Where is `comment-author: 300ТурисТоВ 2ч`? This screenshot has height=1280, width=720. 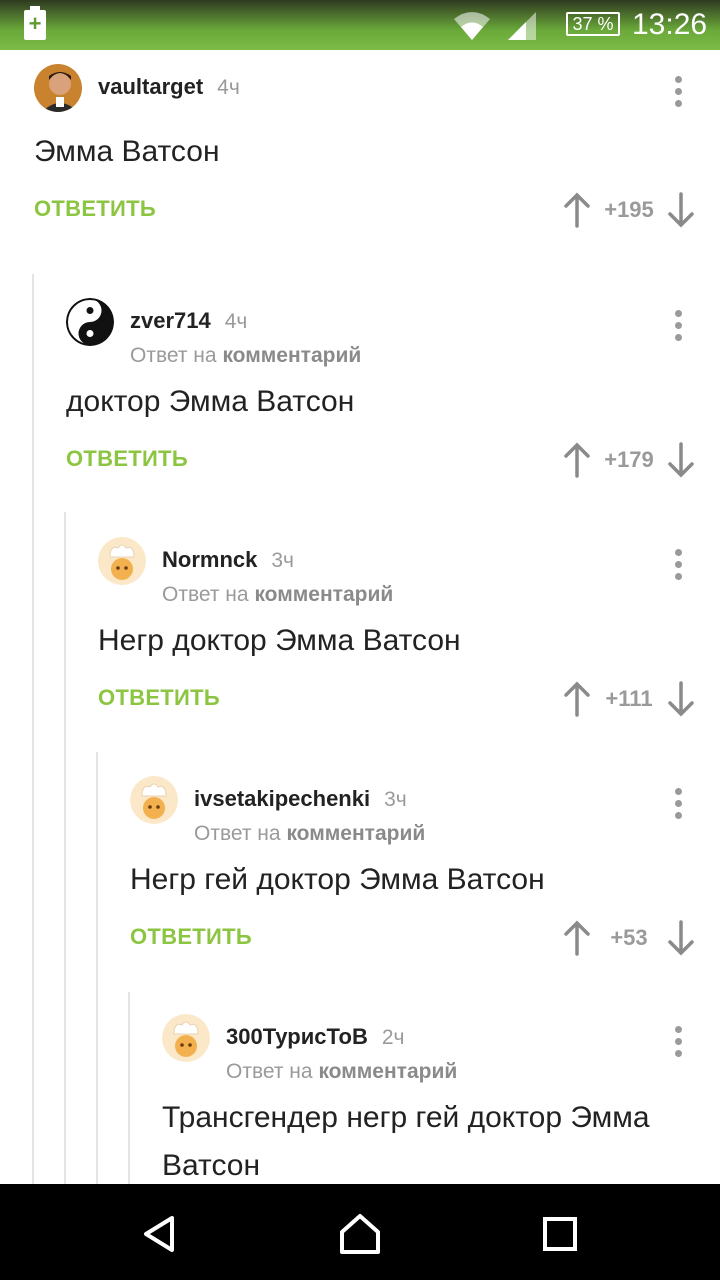
comment-author: 300ТурисТоВ 2ч is located at coordinates (315, 1037).